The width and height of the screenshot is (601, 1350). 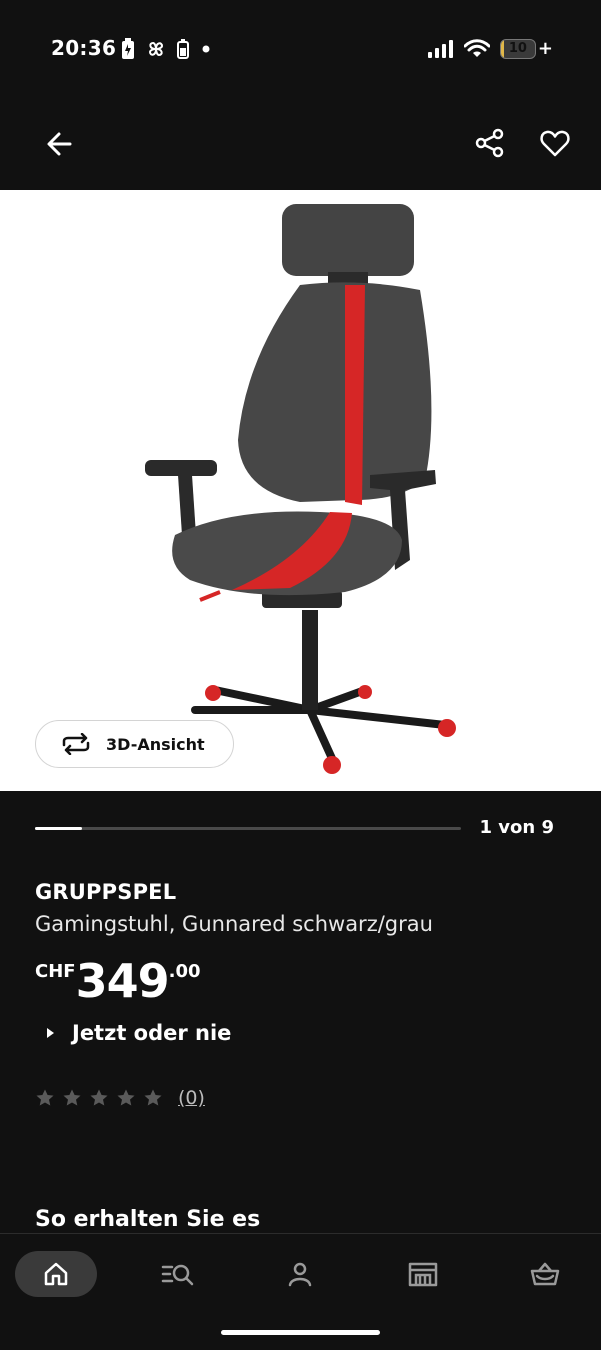 What do you see at coordinates (122, 981) in the screenshot?
I see `price-integer: 349` at bounding box center [122, 981].